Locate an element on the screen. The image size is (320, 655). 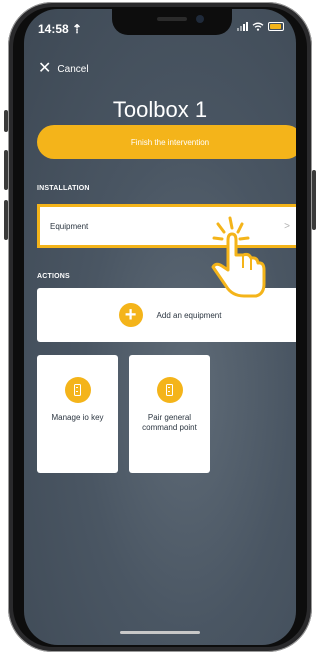
chevron-right-icon: > is located at coordinates (287, 226).